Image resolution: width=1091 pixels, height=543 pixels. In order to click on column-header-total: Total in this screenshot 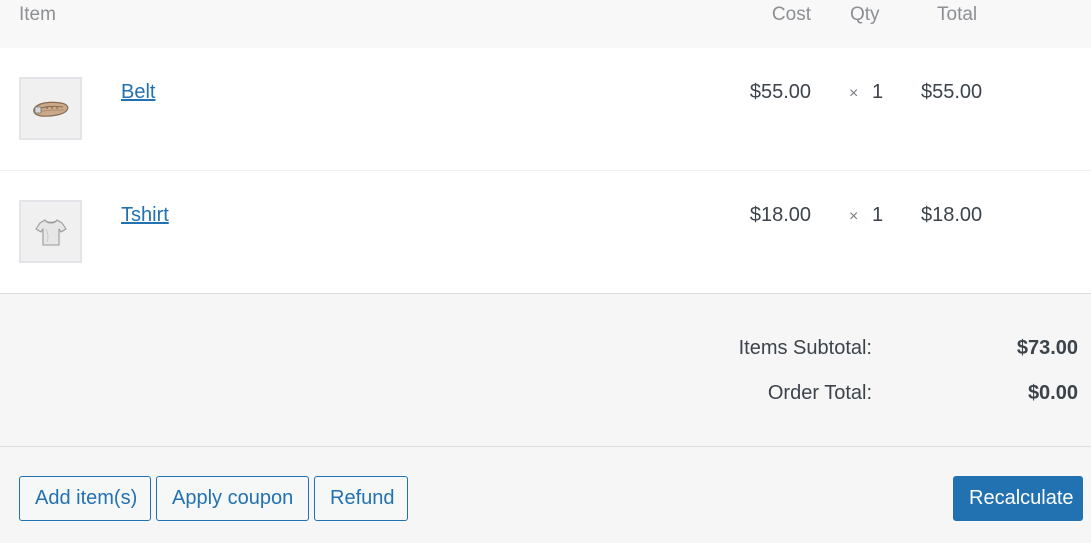, I will do `click(957, 14)`.